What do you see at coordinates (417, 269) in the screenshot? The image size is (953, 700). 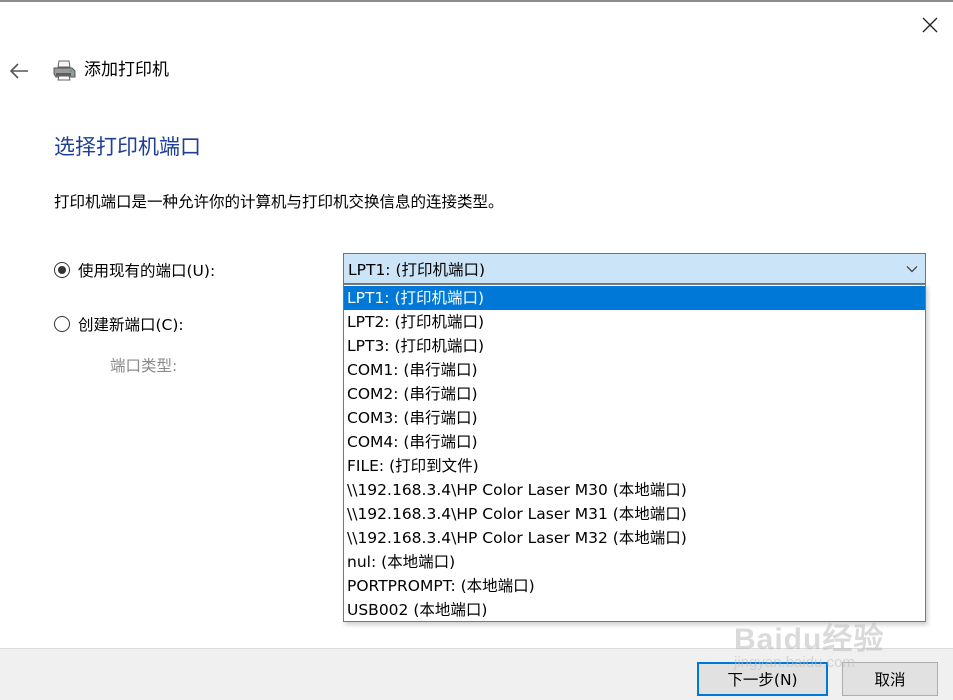 I see `port-select-value: LPT1: (打印机端口)` at bounding box center [417, 269].